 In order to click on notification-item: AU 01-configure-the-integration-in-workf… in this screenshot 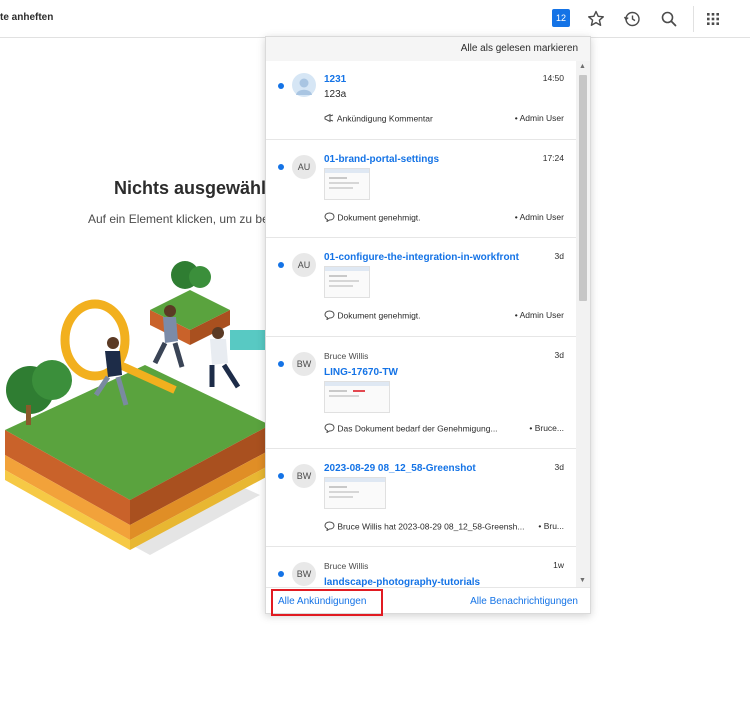, I will do `click(421, 287)`.